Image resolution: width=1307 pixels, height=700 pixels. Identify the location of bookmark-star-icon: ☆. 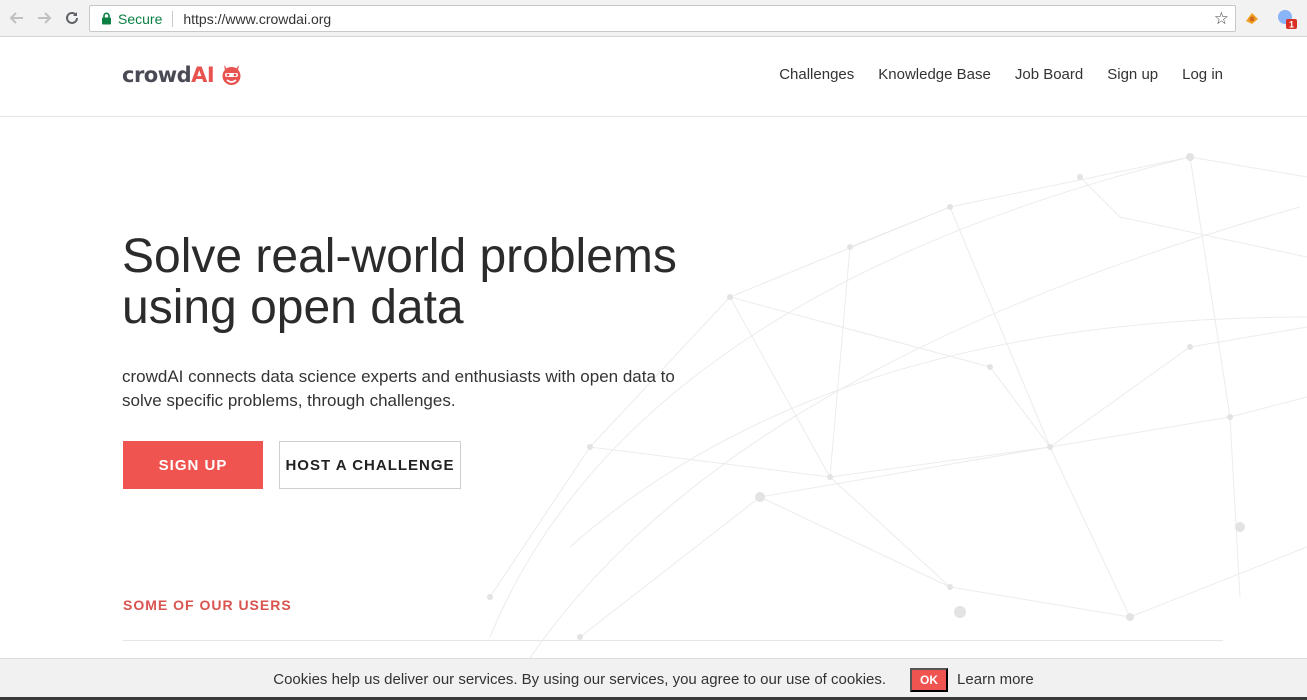
(1221, 19).